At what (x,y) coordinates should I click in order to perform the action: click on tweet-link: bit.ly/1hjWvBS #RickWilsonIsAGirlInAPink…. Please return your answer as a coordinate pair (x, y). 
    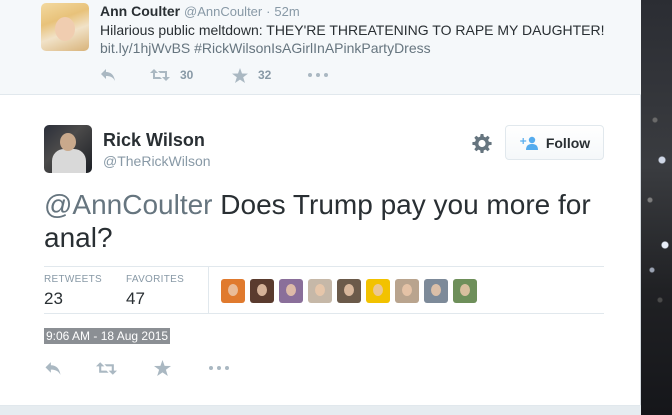
    Looking at the image, I should click on (365, 48).